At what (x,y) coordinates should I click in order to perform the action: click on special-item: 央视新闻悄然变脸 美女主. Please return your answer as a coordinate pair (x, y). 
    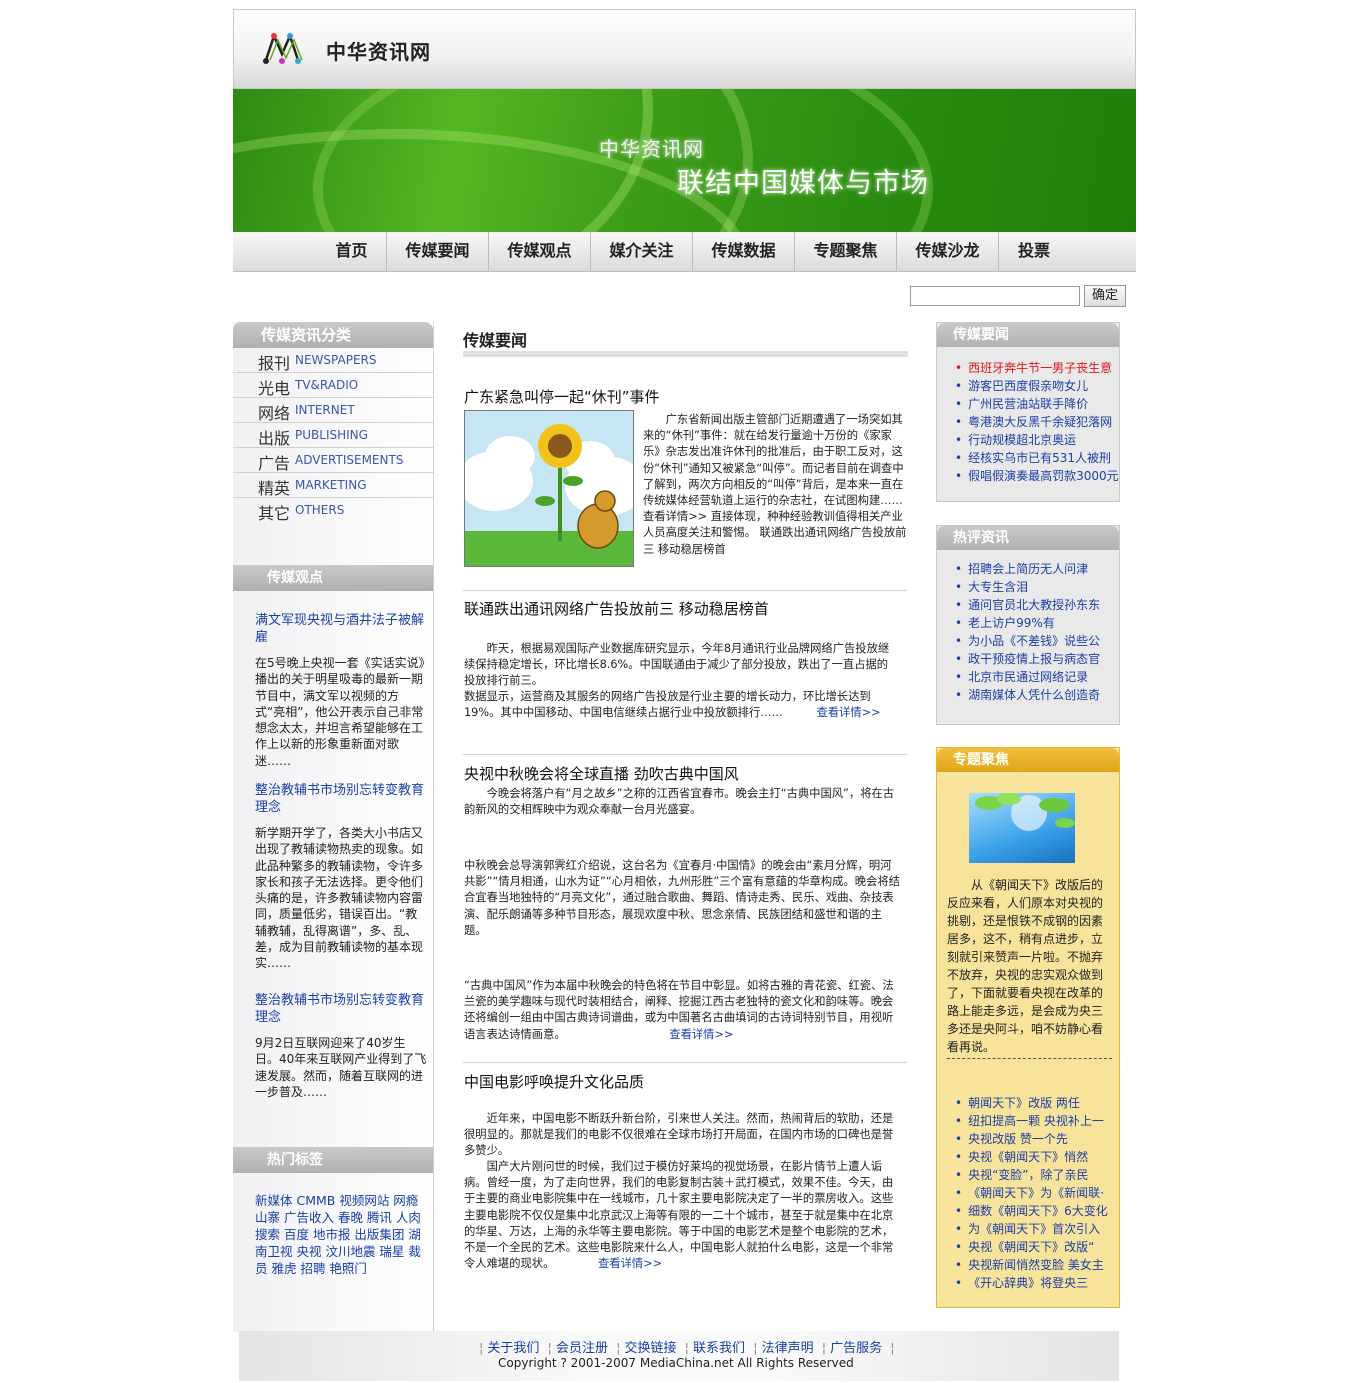
    Looking at the image, I should click on (1031, 1265).